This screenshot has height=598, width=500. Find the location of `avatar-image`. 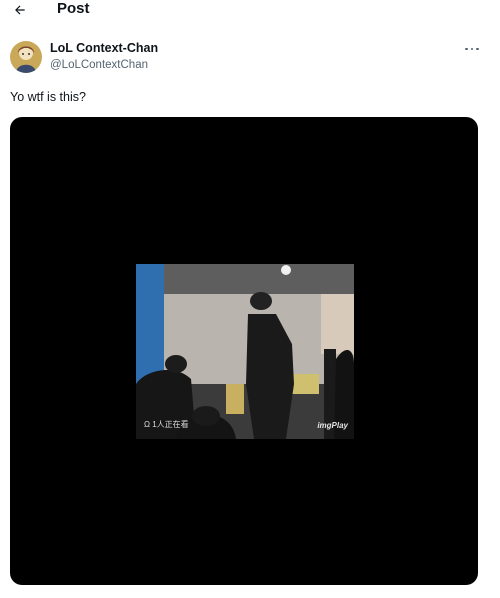

avatar-image is located at coordinates (26, 57).